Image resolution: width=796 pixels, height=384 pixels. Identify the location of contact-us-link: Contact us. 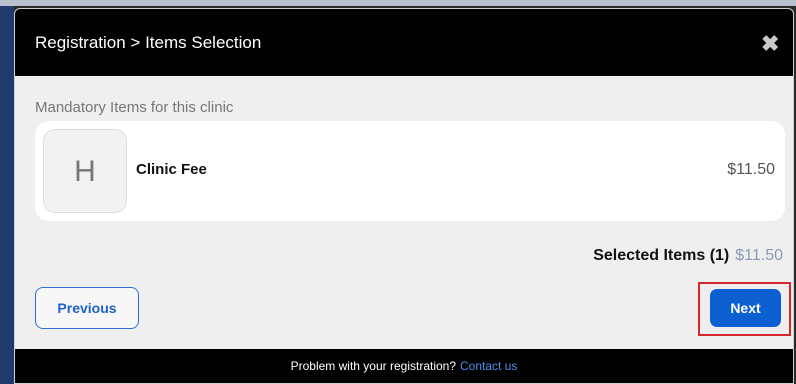
(488, 366).